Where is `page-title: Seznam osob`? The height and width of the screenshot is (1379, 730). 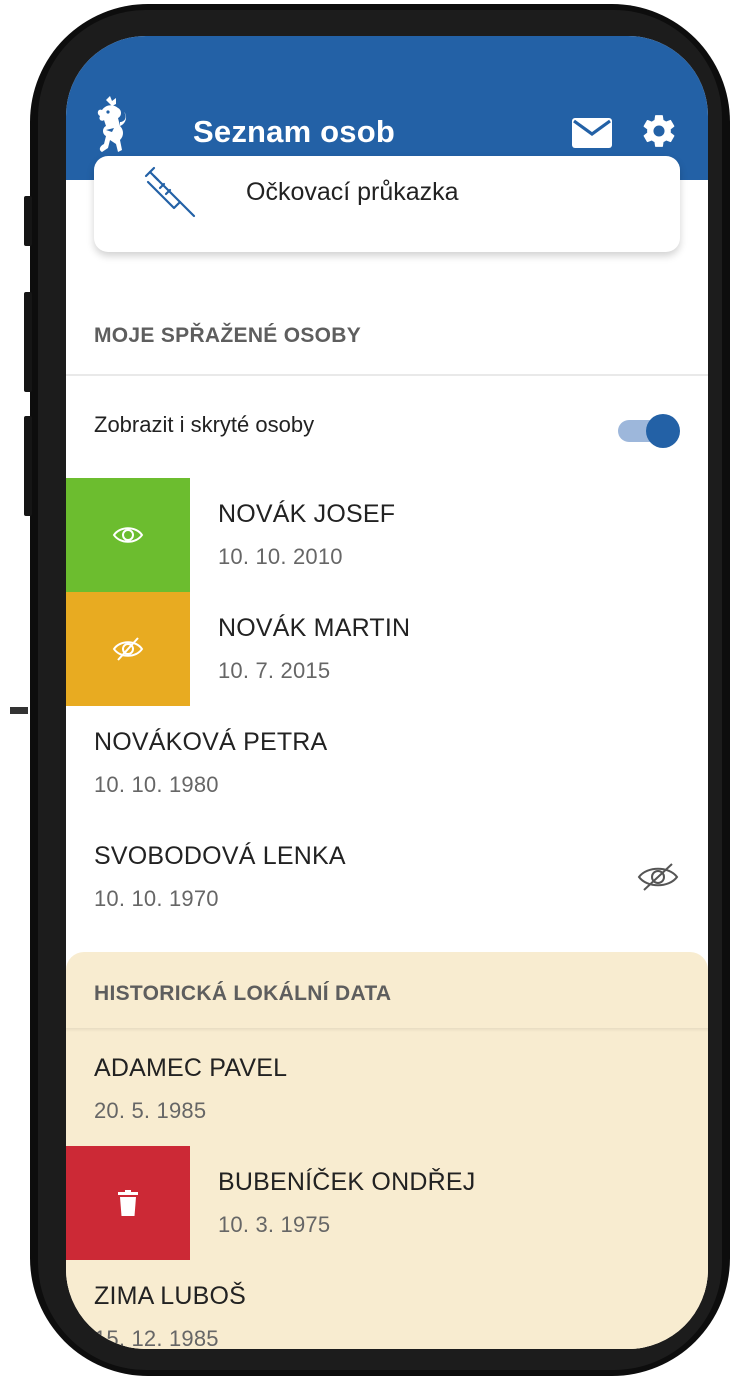 page-title: Seznam osob is located at coordinates (294, 131).